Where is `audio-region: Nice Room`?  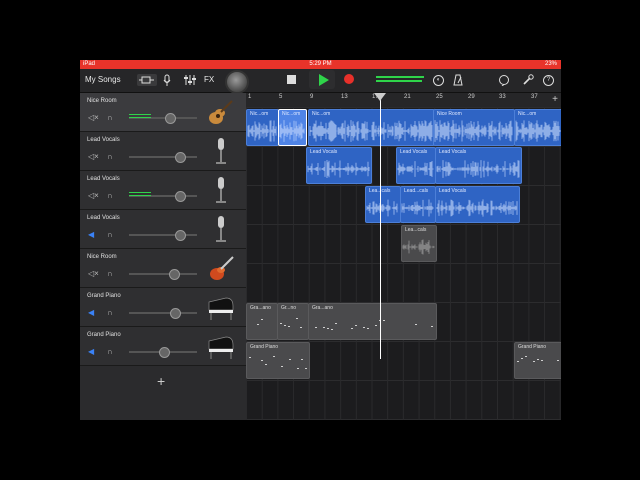 audio-region: Nice Room is located at coordinates (474, 127).